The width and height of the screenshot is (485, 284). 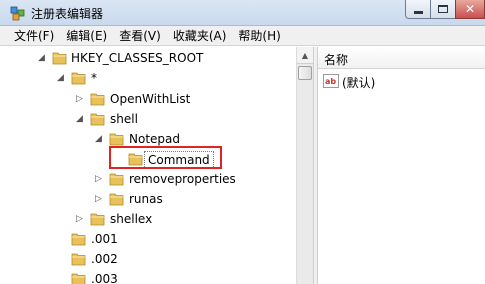 I want to click on tree-item-label: .002, so click(x=104, y=259).